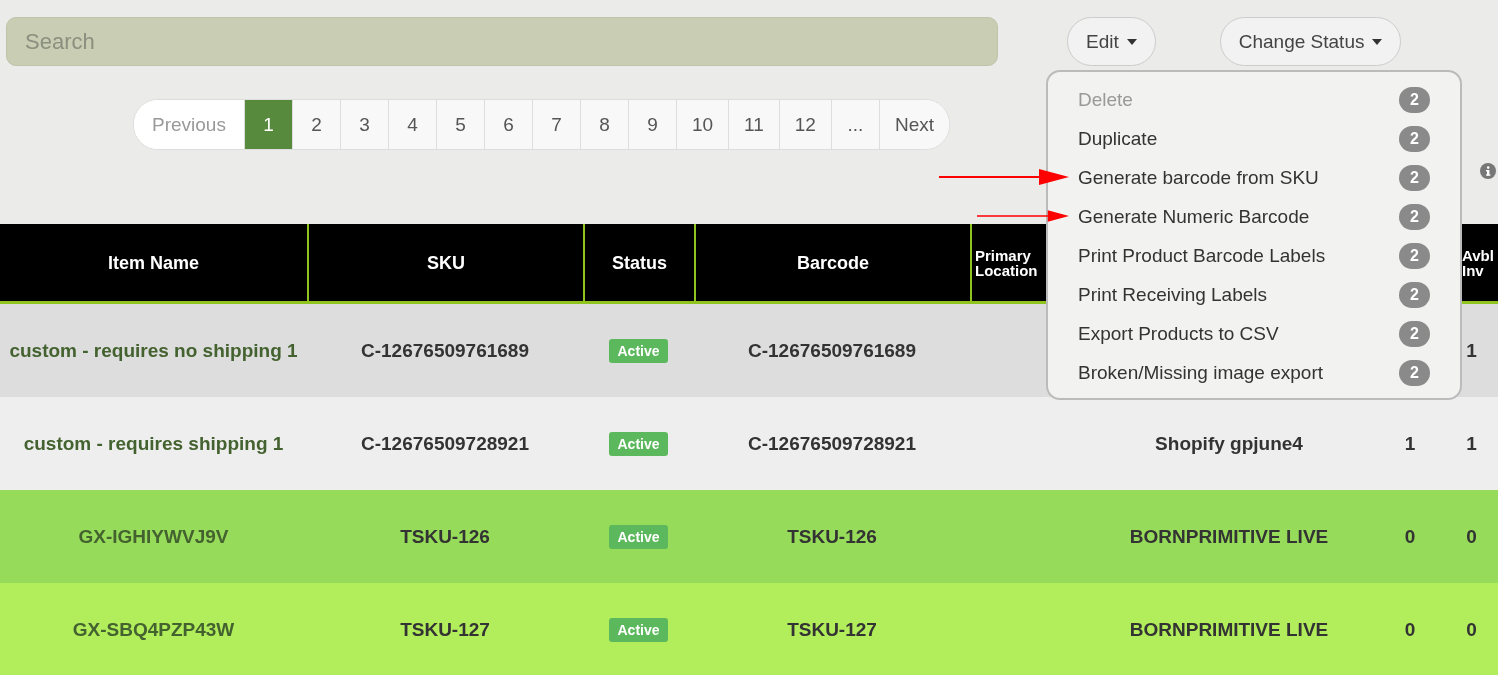 The height and width of the screenshot is (675, 1498). I want to click on column-header: SKU, so click(445, 262).